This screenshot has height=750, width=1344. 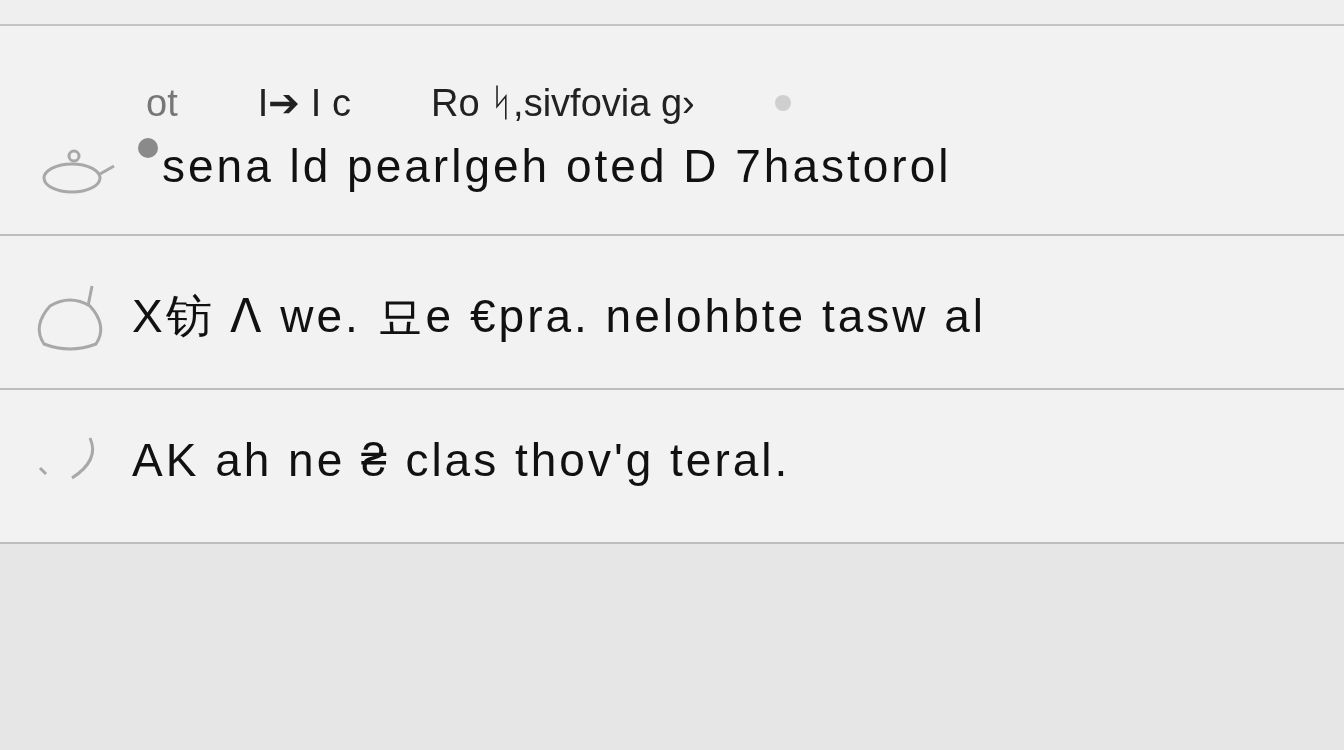 I want to click on header-label: I➔ I c, so click(x=304, y=103).